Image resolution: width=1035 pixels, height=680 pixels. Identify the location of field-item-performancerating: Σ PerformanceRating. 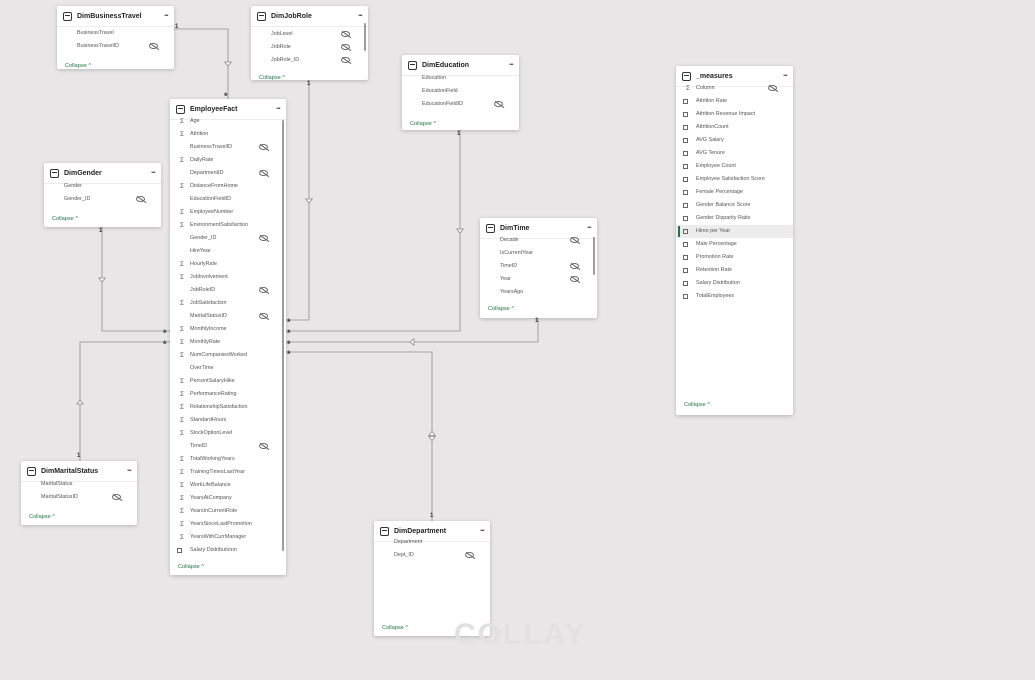
(228, 394).